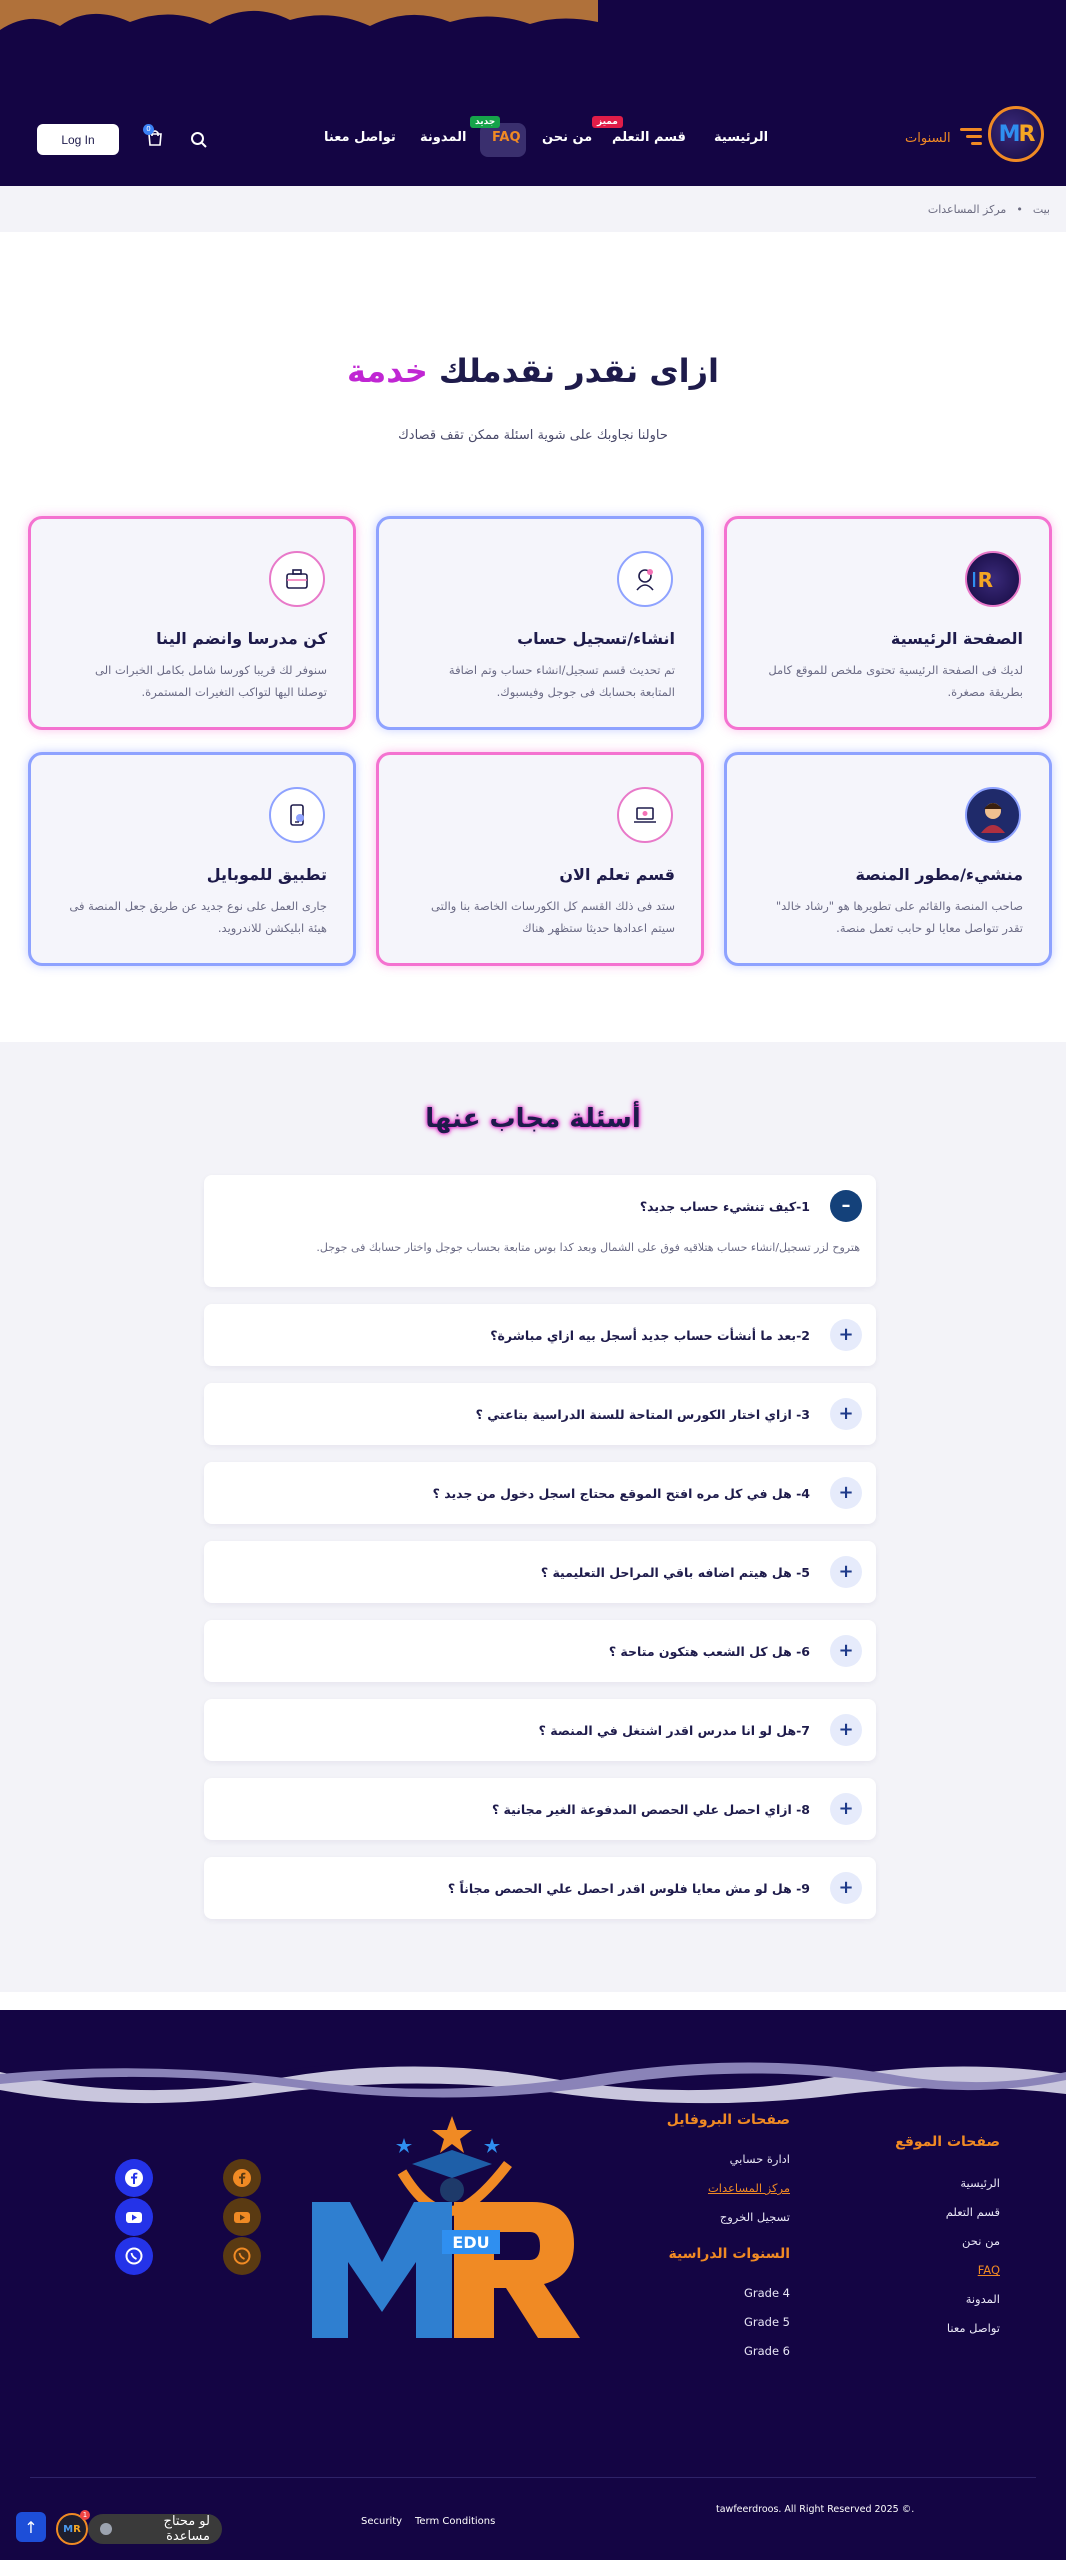 The width and height of the screenshot is (1066, 2560). I want to click on footer-link-grade-4: Grade 4, so click(767, 2293).